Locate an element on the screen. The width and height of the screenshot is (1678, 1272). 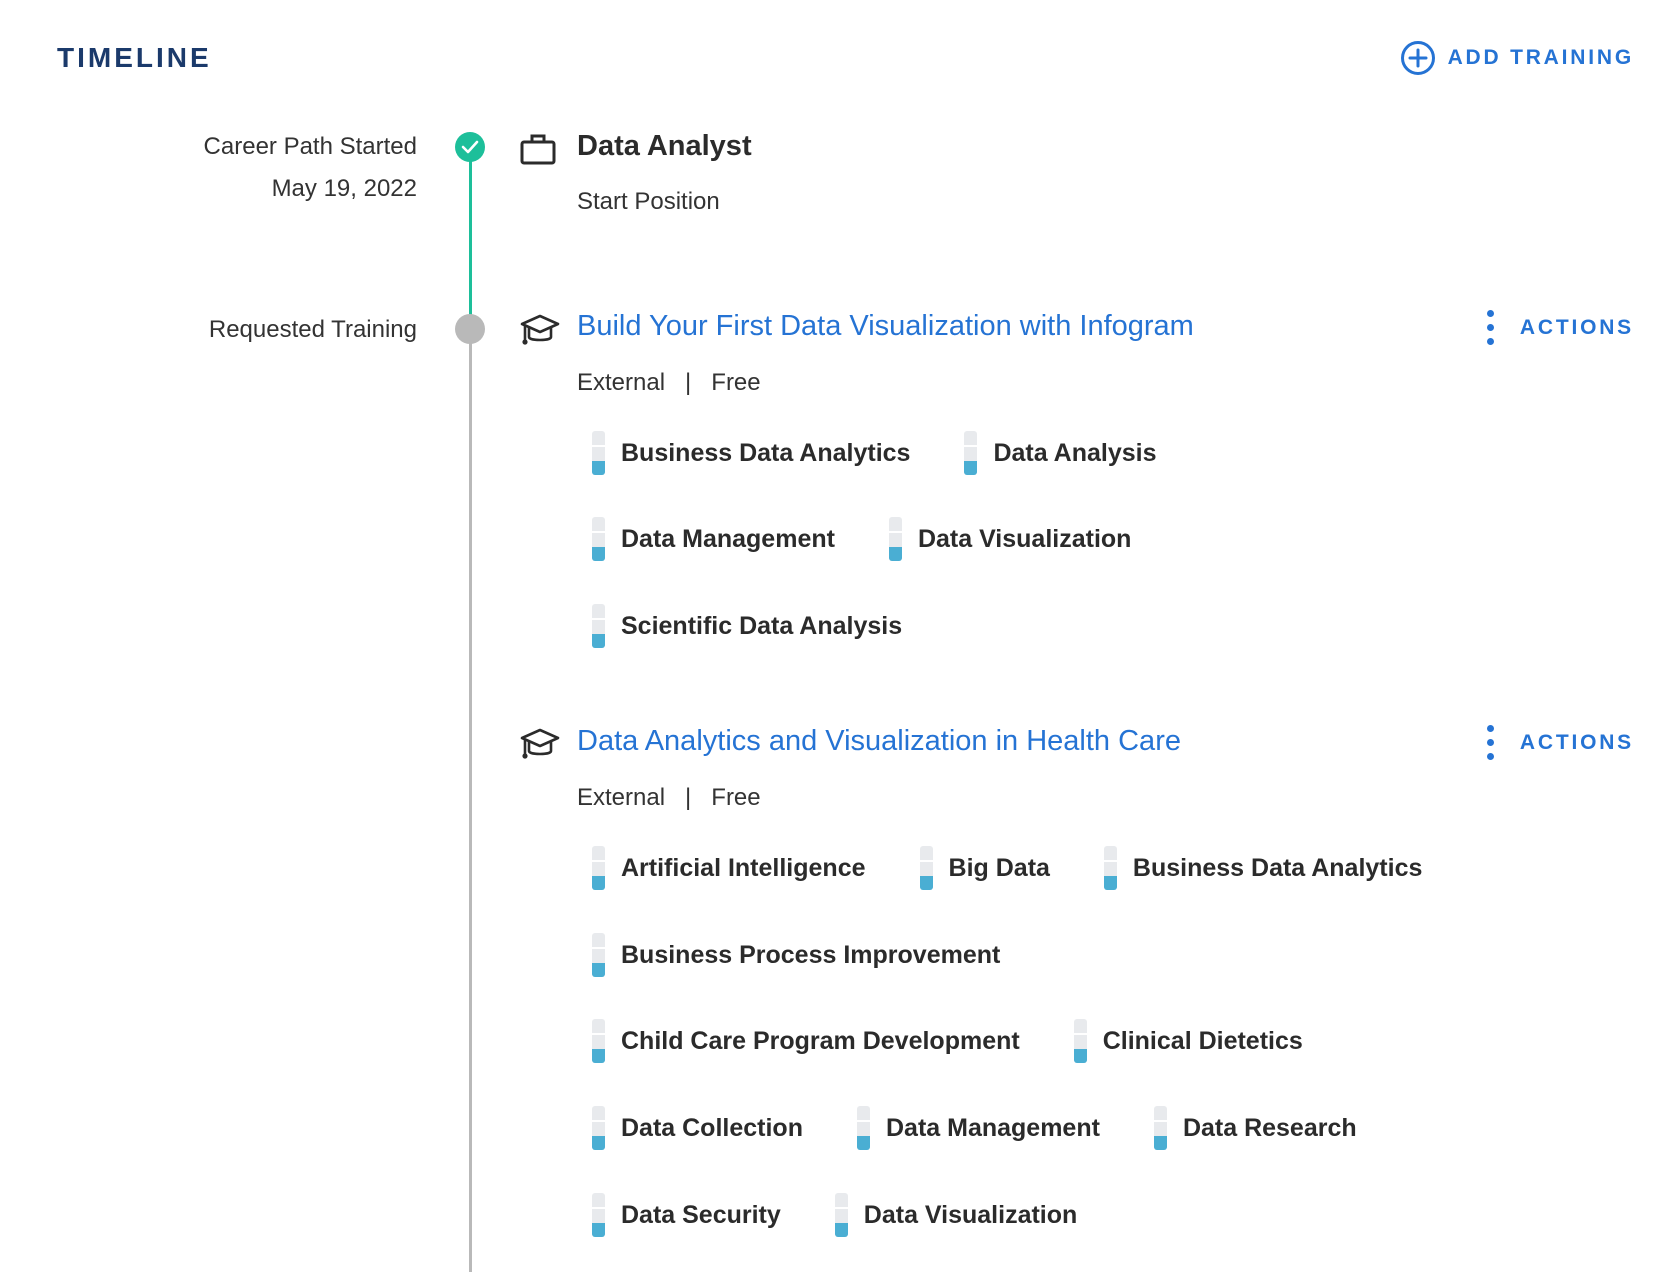
career-path-started-label: Career Path Started May 19, 2022 is located at coordinates (310, 168).